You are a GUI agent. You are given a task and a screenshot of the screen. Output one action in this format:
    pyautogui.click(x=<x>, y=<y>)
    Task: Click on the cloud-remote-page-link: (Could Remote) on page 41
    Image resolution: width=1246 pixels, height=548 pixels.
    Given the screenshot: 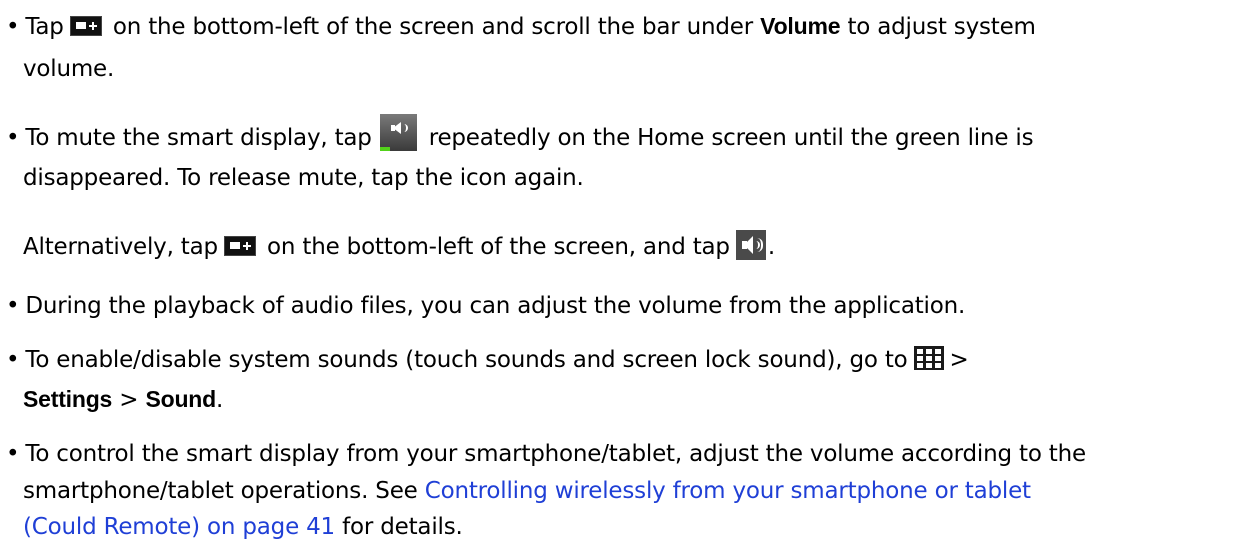 What is the action you would take?
    pyautogui.click(x=179, y=527)
    